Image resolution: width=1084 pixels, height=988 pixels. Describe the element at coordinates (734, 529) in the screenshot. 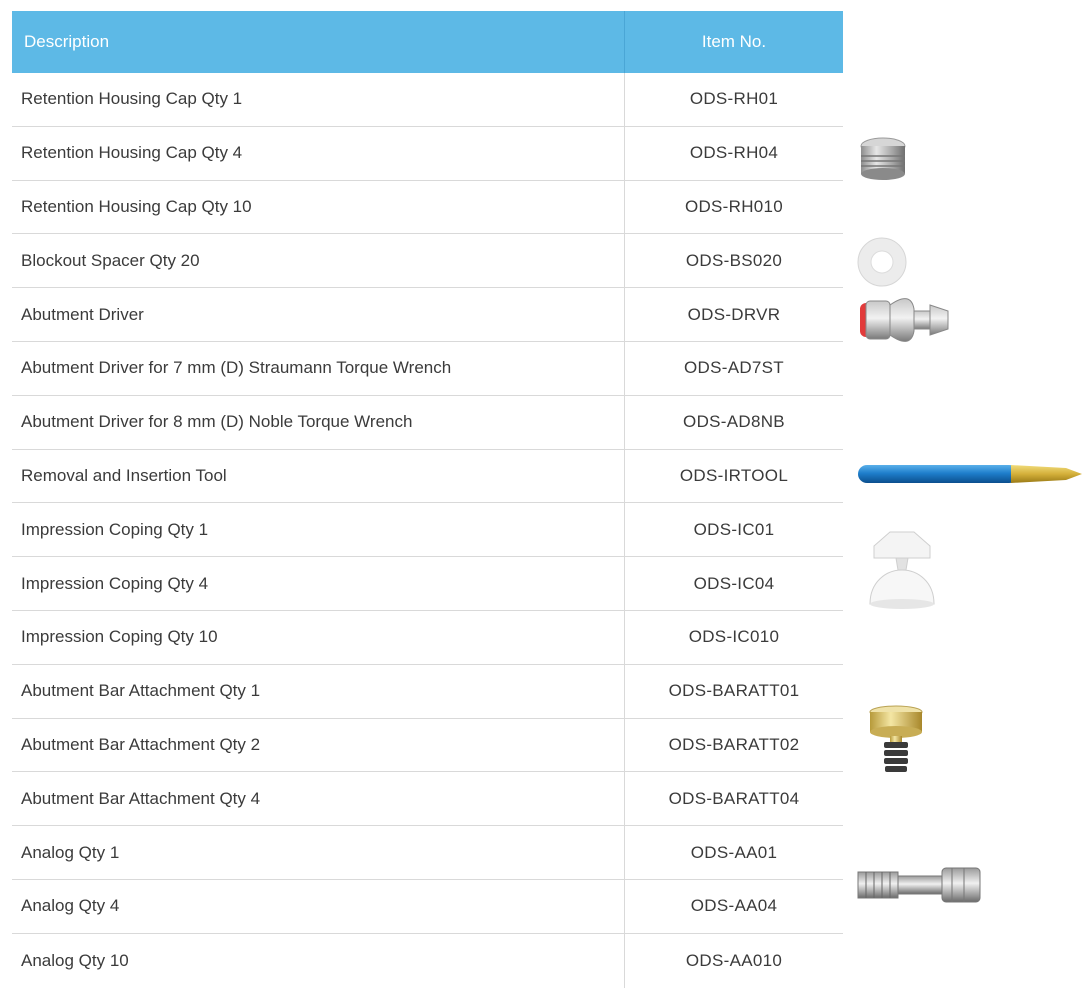

I see `item-no-cell: ODS-IC01` at that location.